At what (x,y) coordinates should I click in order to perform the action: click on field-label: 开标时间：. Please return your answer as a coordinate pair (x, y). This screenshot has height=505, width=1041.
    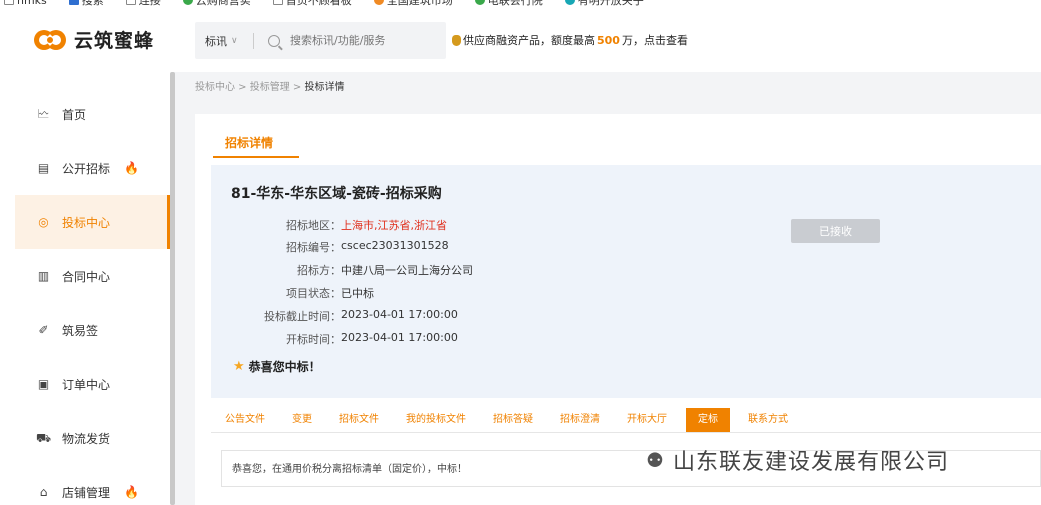
    Looking at the image, I should click on (313, 339).